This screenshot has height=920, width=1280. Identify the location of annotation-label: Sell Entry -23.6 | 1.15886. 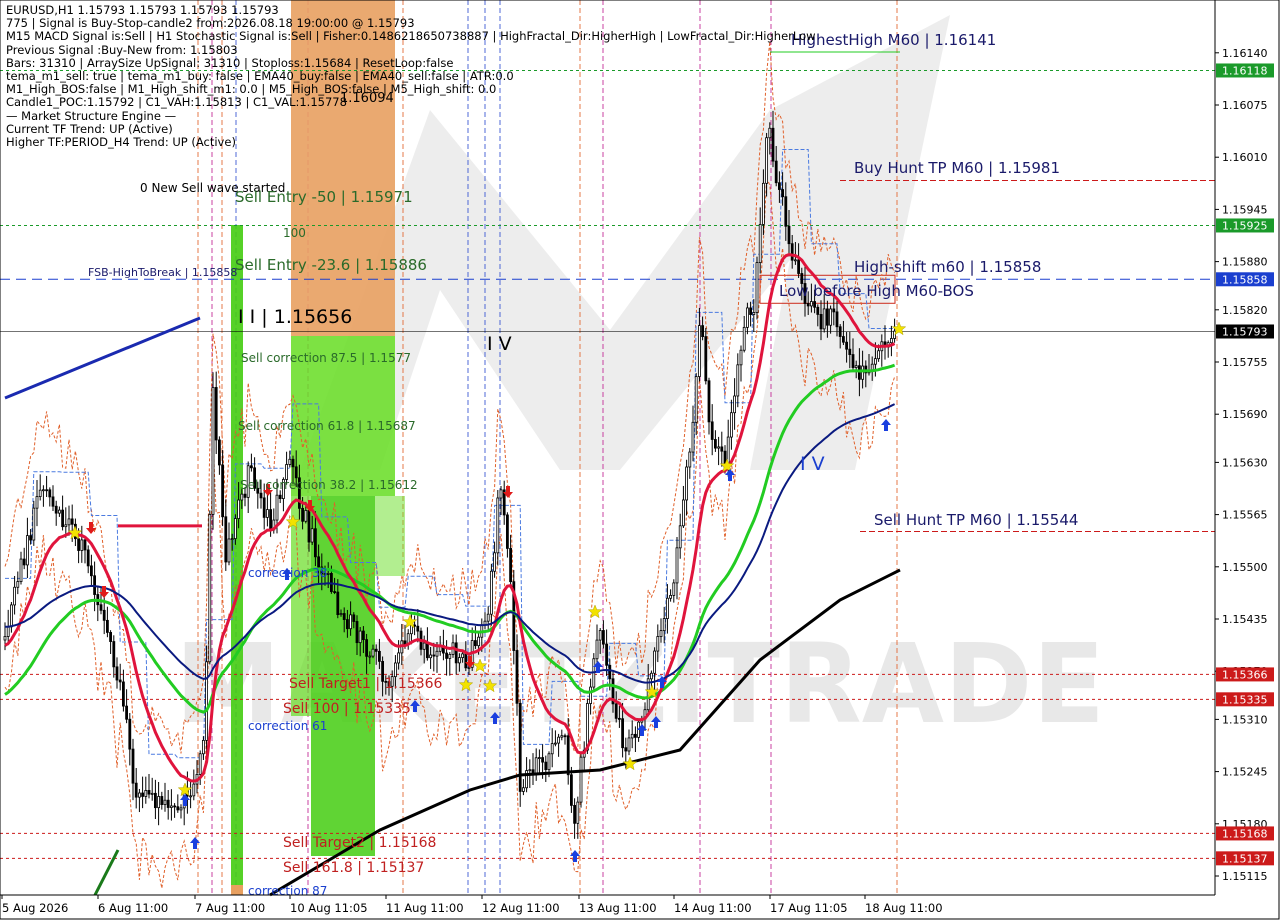
(331, 265).